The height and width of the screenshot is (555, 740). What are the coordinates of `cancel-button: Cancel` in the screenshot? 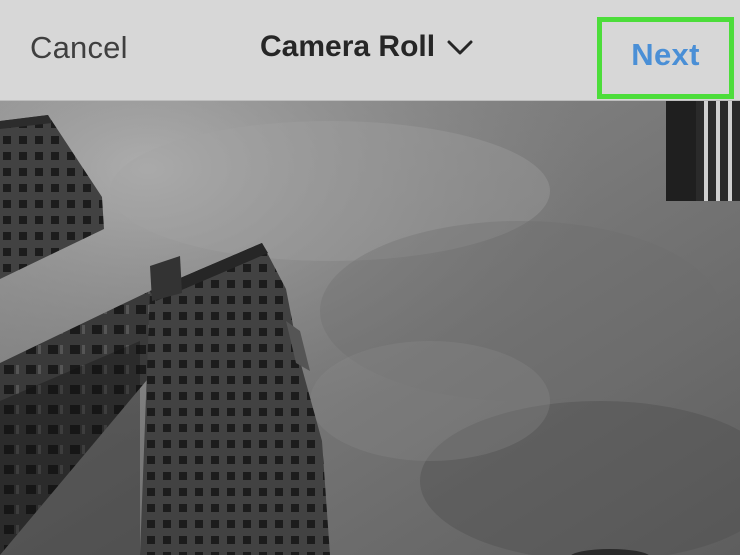 It's located at (79, 48).